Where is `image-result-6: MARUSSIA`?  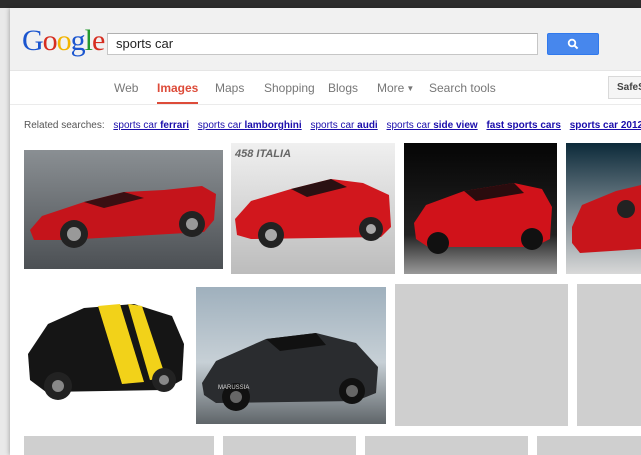
image-result-6: MARUSSIA is located at coordinates (291, 355).